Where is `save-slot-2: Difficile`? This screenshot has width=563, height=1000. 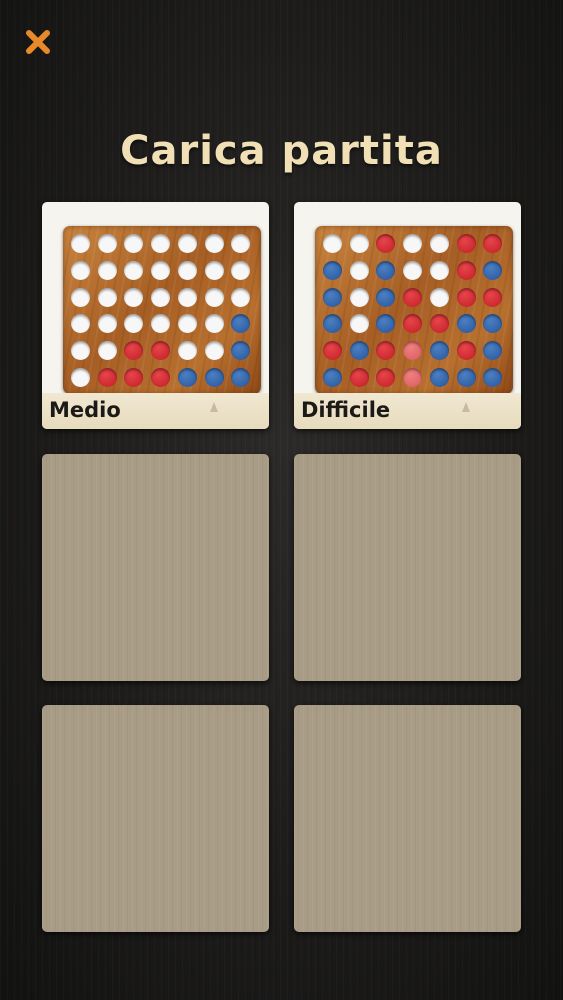 save-slot-2: Difficile is located at coordinates (407, 315).